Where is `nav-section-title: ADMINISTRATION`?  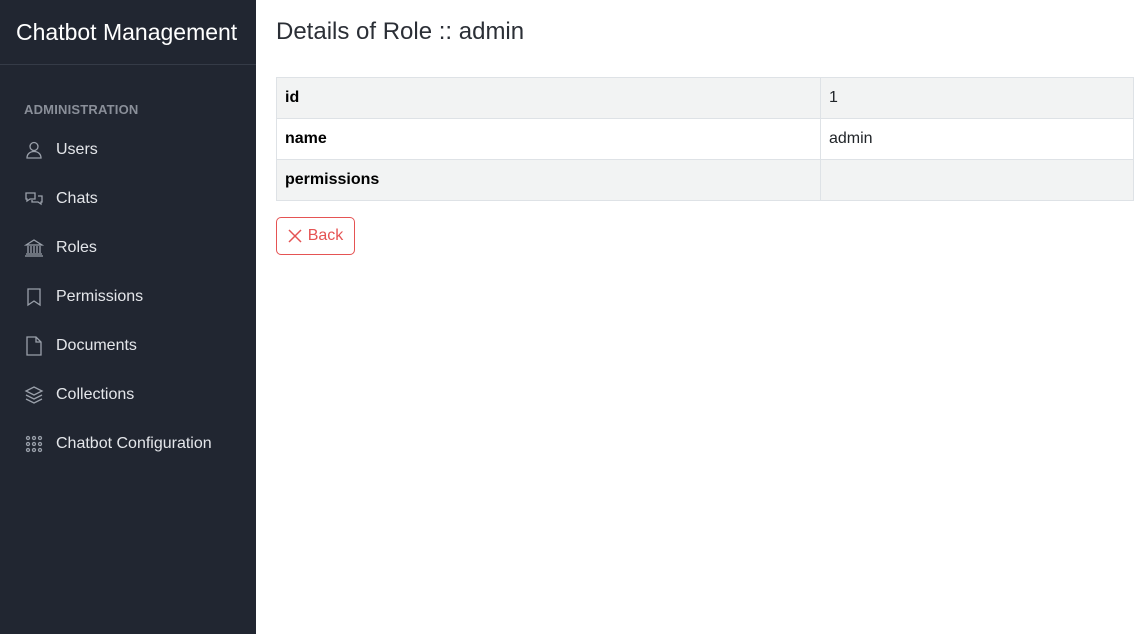 nav-section-title: ADMINISTRATION is located at coordinates (81, 109).